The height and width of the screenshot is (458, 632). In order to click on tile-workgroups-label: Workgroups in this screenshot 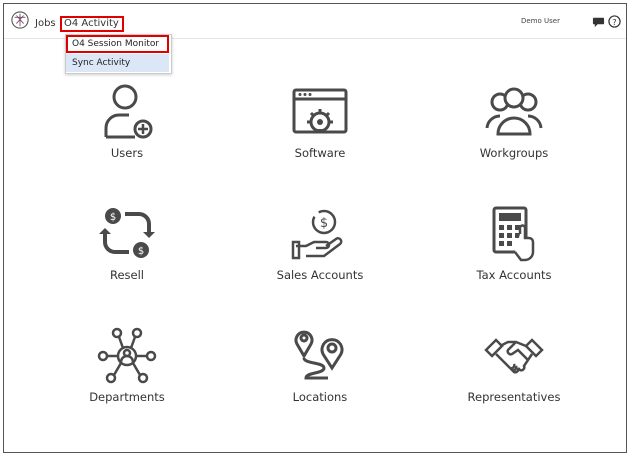, I will do `click(514, 153)`.